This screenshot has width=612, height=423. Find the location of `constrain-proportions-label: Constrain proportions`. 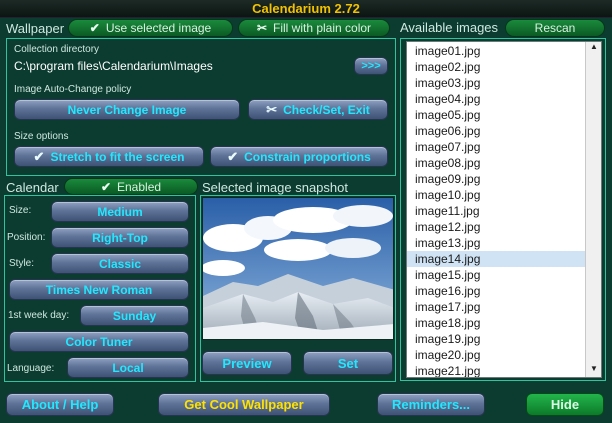

constrain-proportions-label: Constrain proportions is located at coordinates (307, 156).